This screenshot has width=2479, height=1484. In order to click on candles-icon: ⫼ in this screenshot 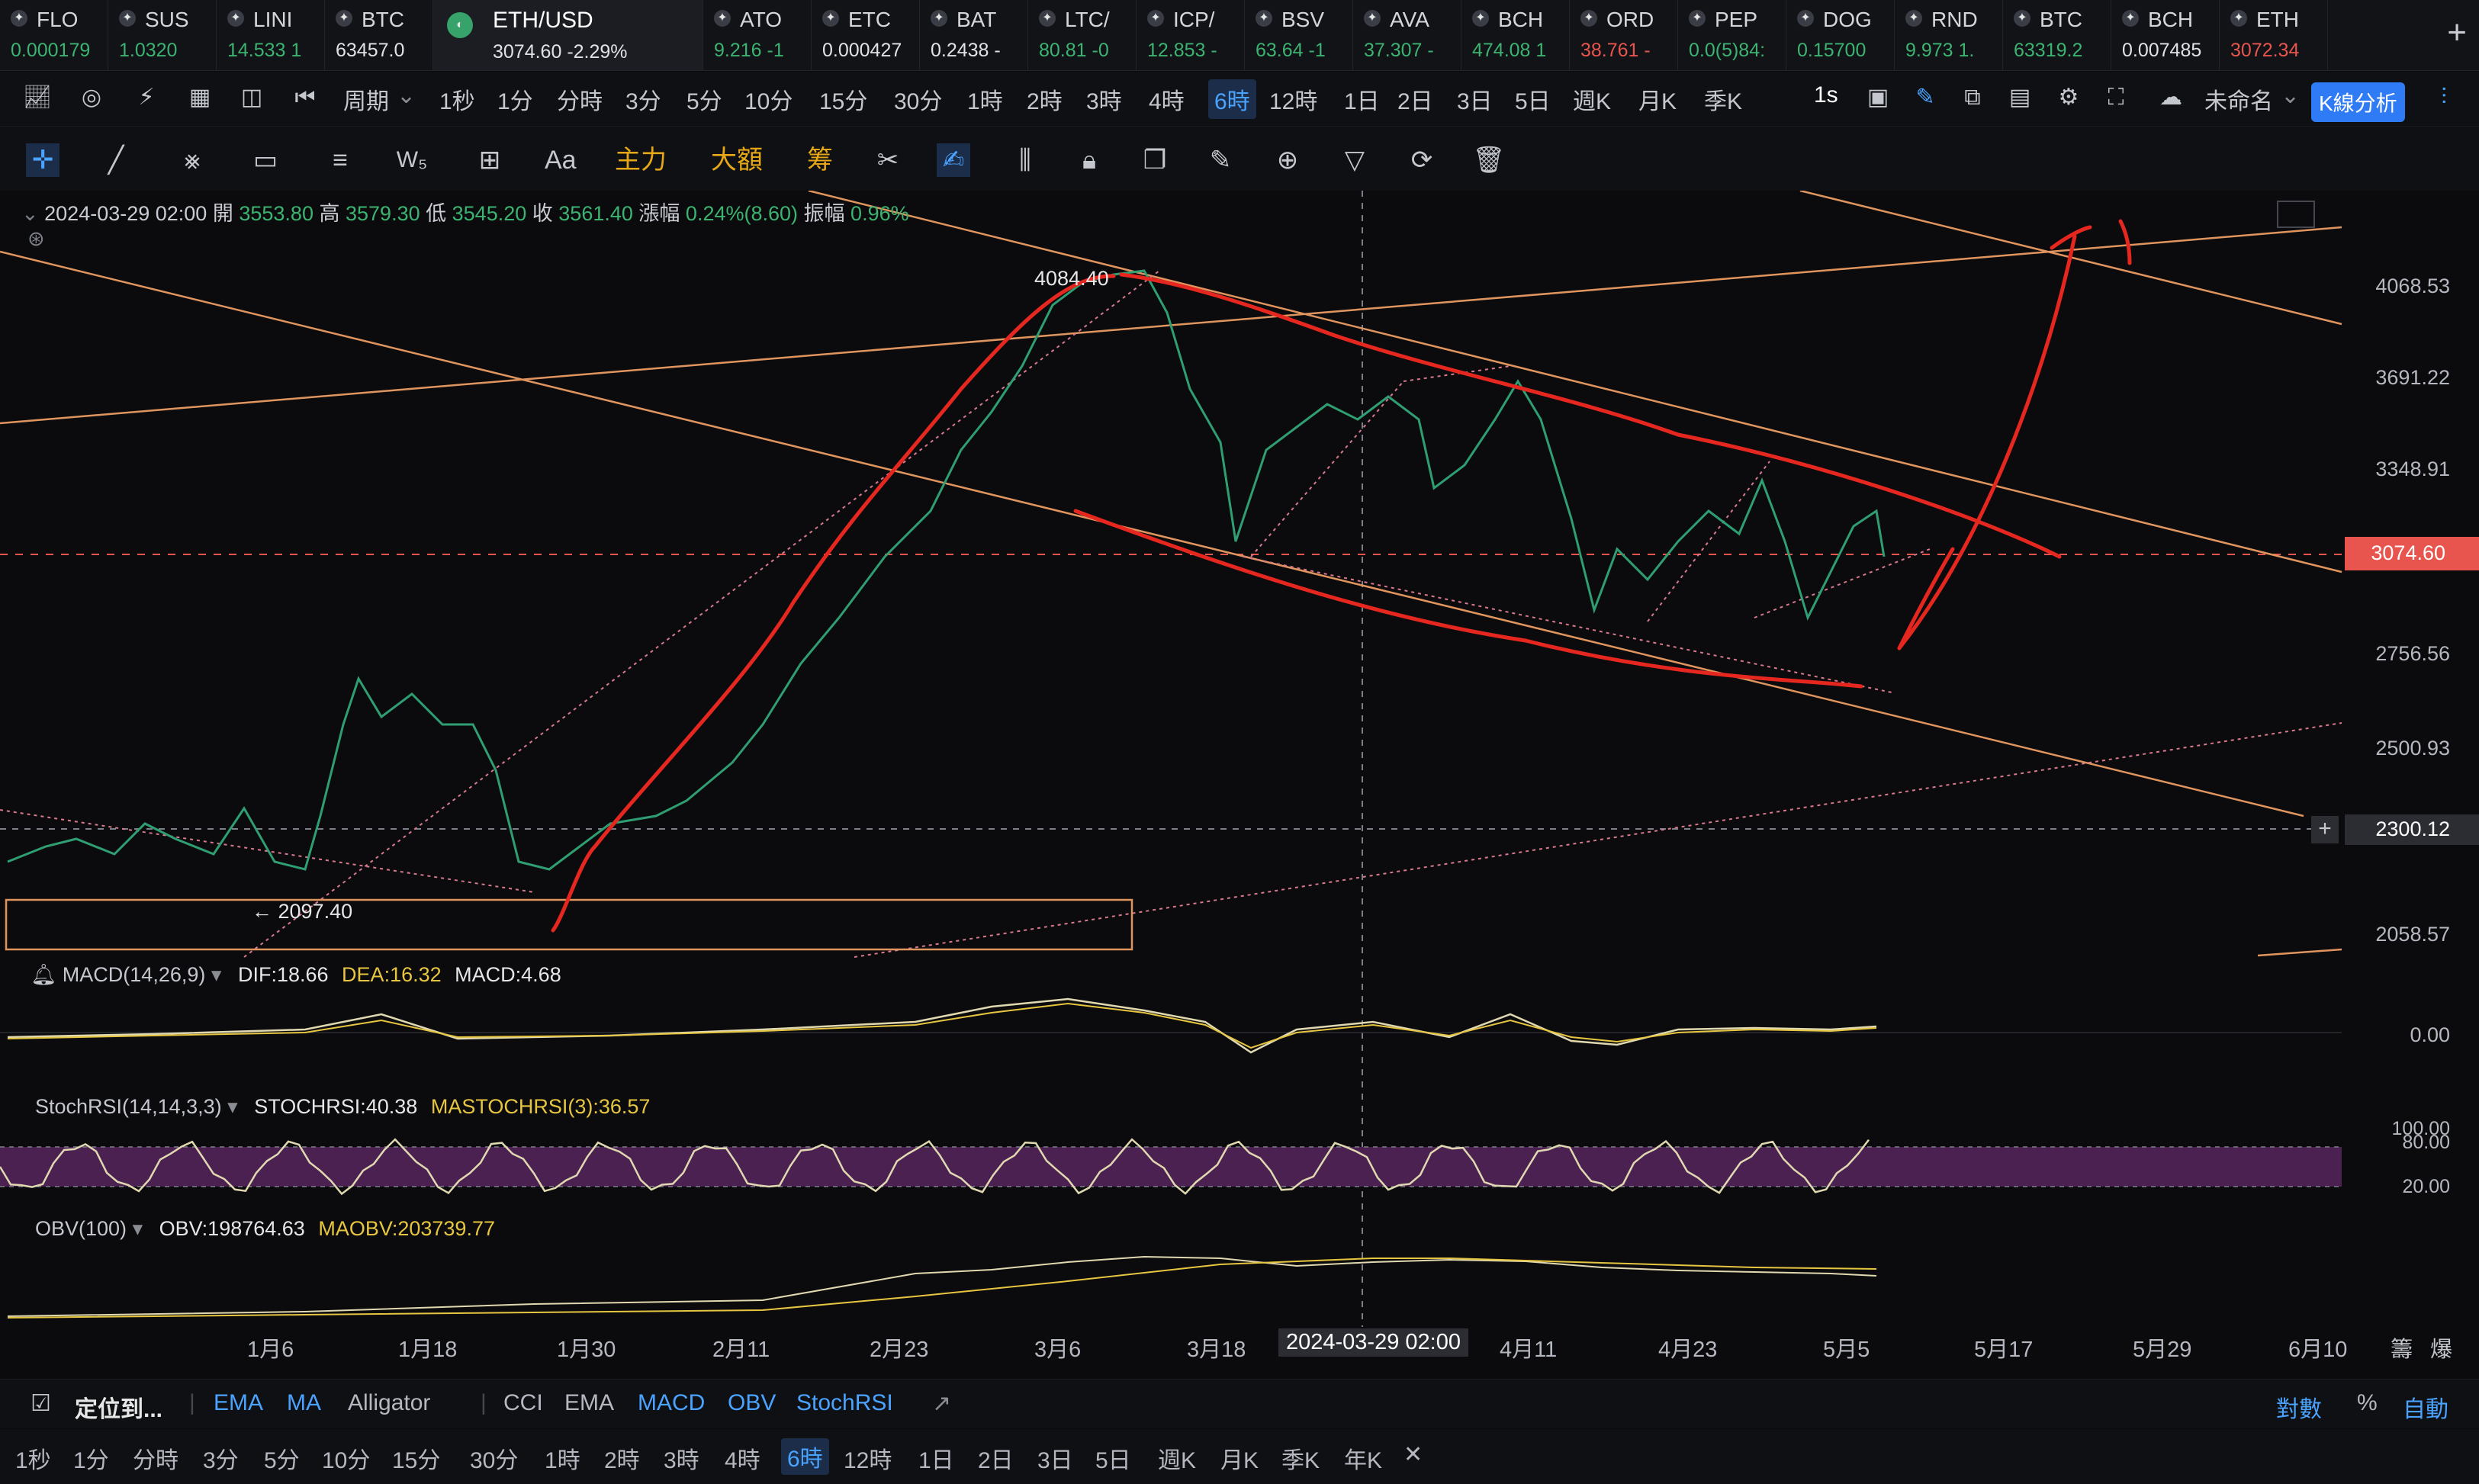, I will do `click(1025, 160)`.